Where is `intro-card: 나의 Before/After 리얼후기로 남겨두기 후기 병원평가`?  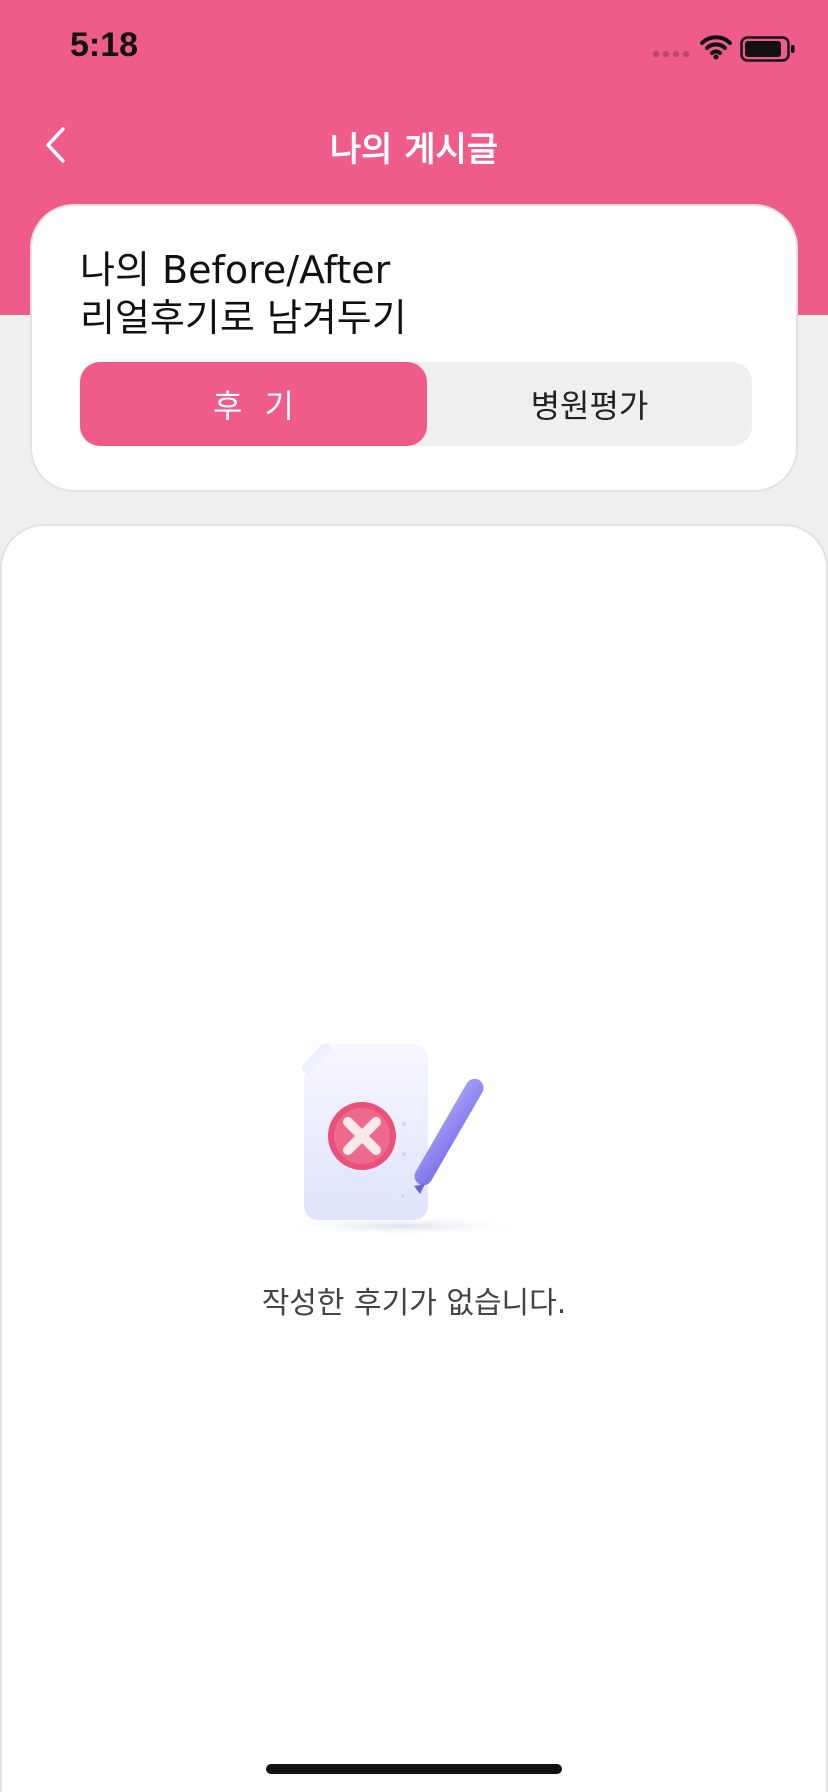 intro-card: 나의 Before/After 리얼후기로 남겨두기 후기 병원평가 is located at coordinates (414, 348).